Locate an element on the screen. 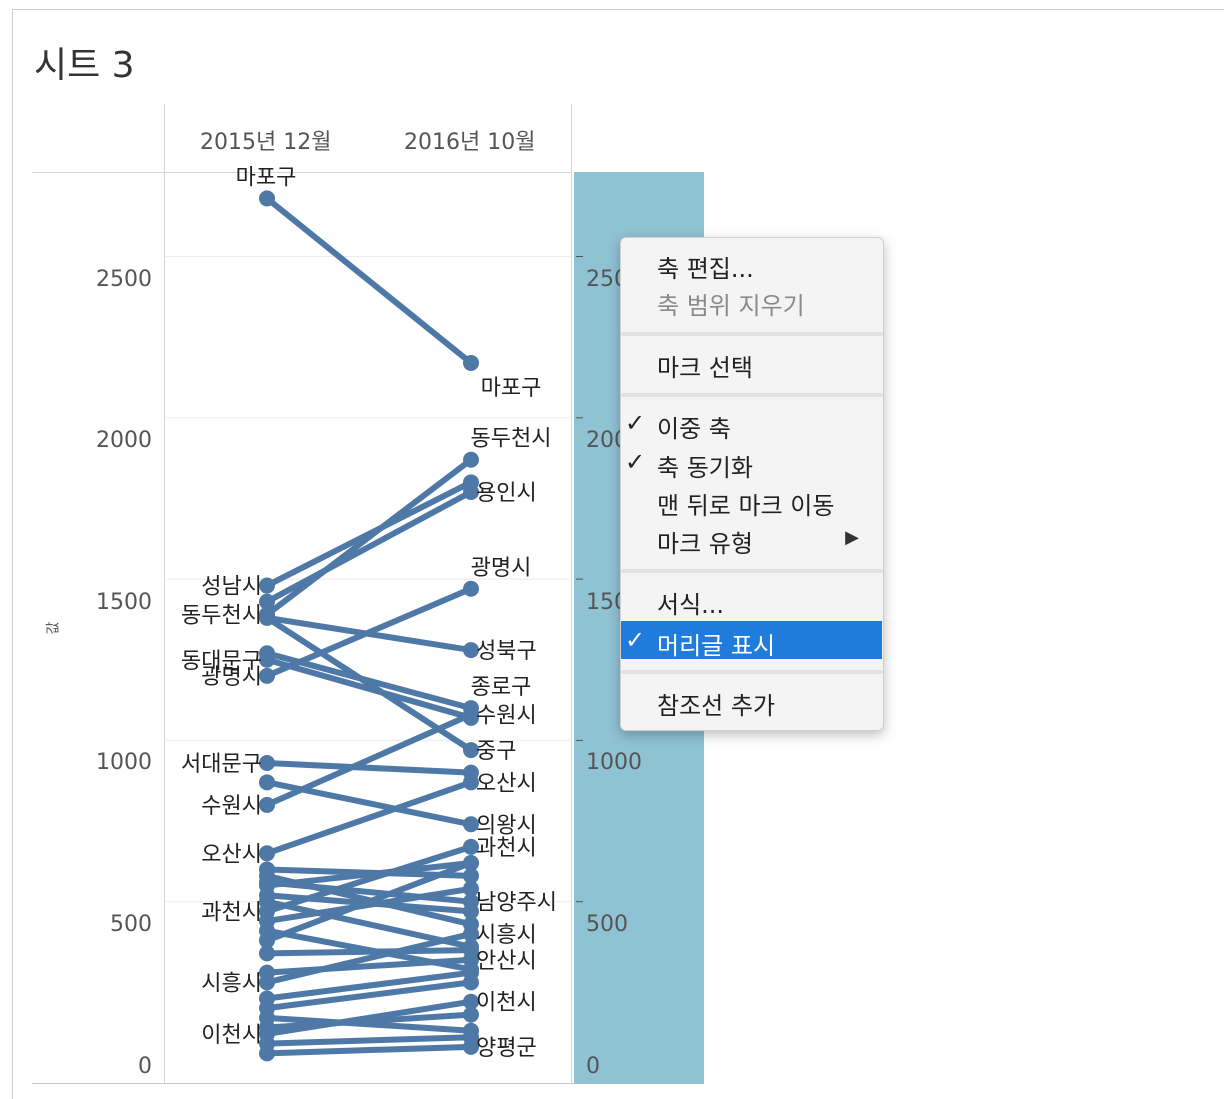  menu-item-clear-axis-range: 축 범위 지우기 is located at coordinates (731, 306).